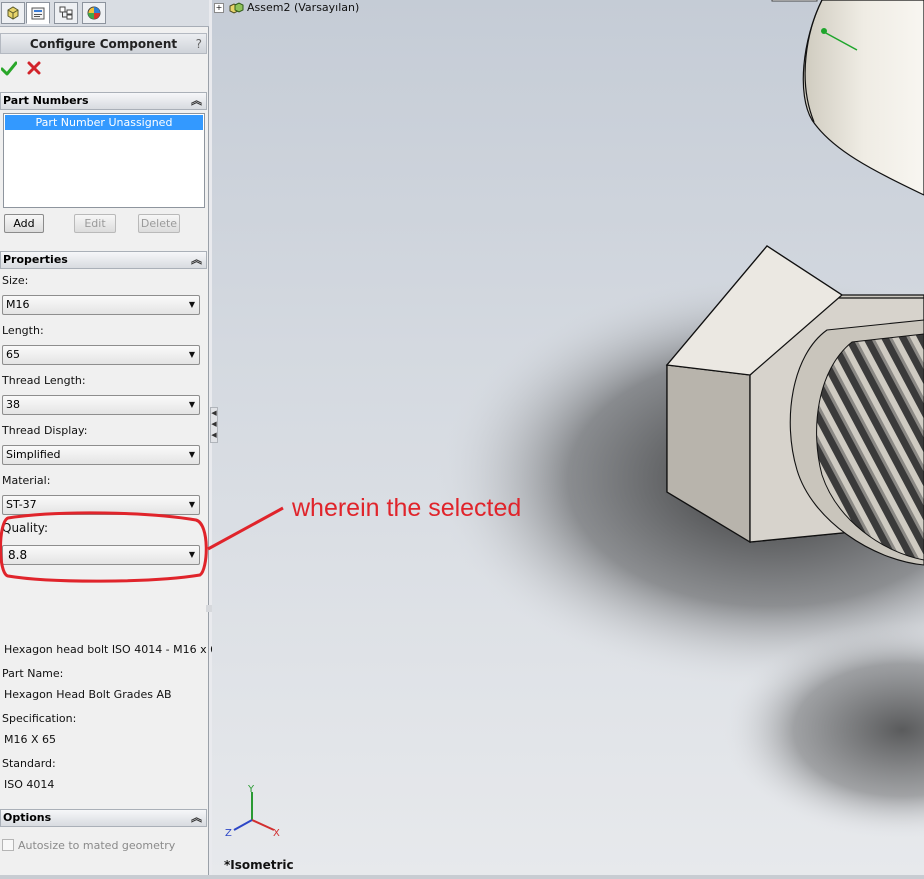  Describe the element at coordinates (29, 784) in the screenshot. I see `standard-value: ISO 4014` at that location.